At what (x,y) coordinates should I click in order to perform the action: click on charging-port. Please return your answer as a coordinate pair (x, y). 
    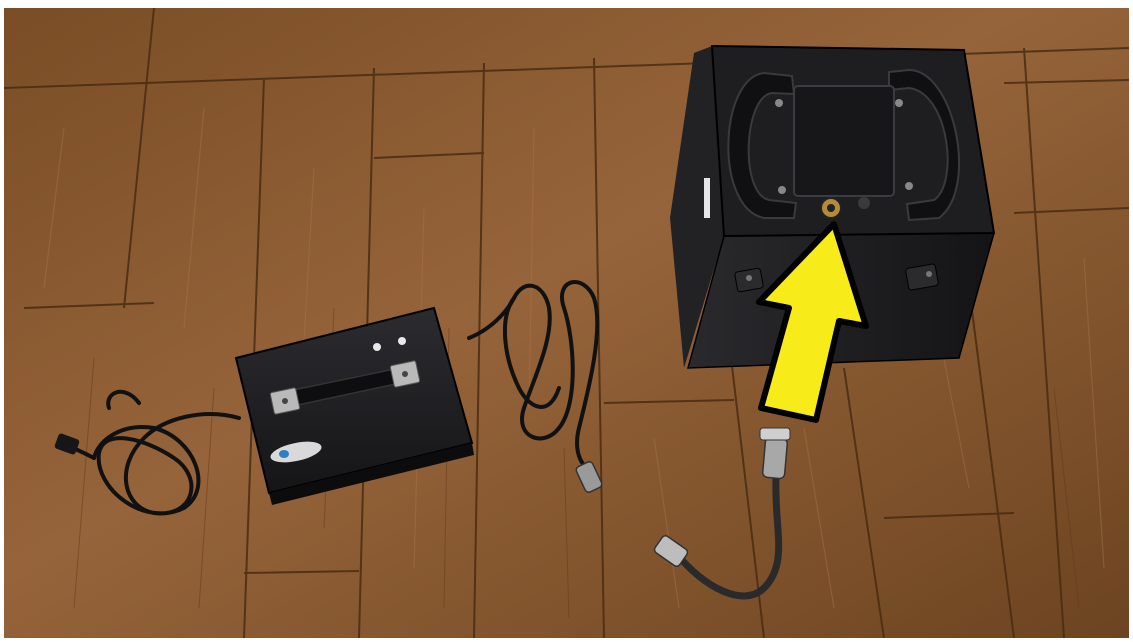
    Looking at the image, I should click on (831, 208).